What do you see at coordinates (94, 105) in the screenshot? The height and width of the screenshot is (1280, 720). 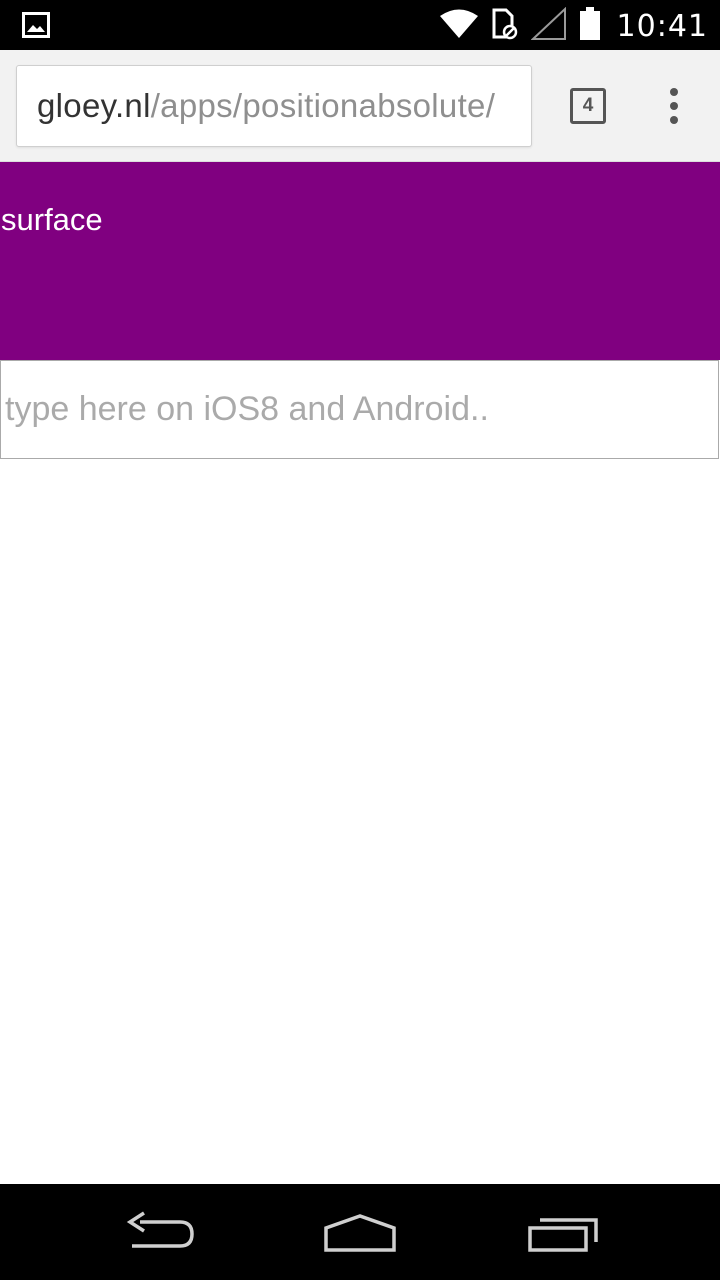 I see `url-domain: gloey.nl` at bounding box center [94, 105].